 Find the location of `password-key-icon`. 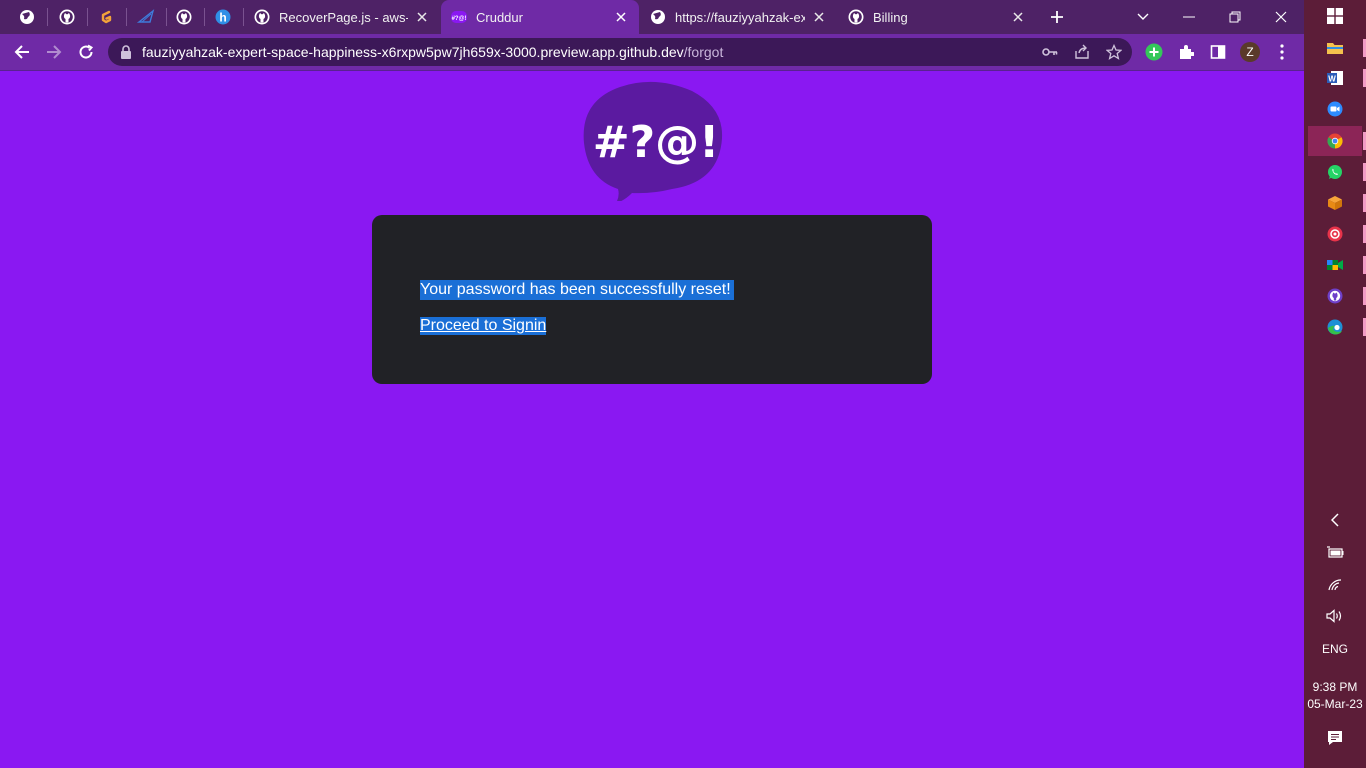

password-key-icon is located at coordinates (1050, 52).